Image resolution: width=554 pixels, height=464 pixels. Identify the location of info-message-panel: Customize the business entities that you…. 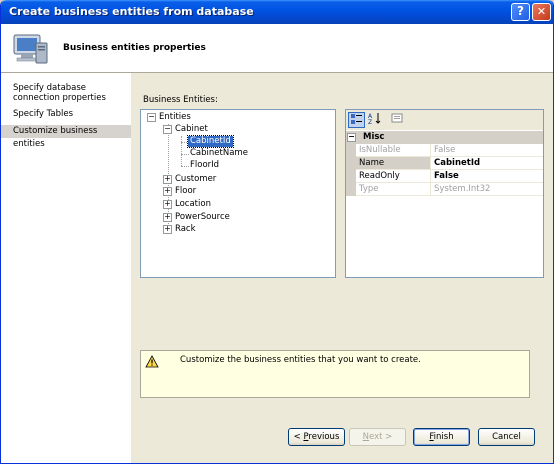
(335, 374).